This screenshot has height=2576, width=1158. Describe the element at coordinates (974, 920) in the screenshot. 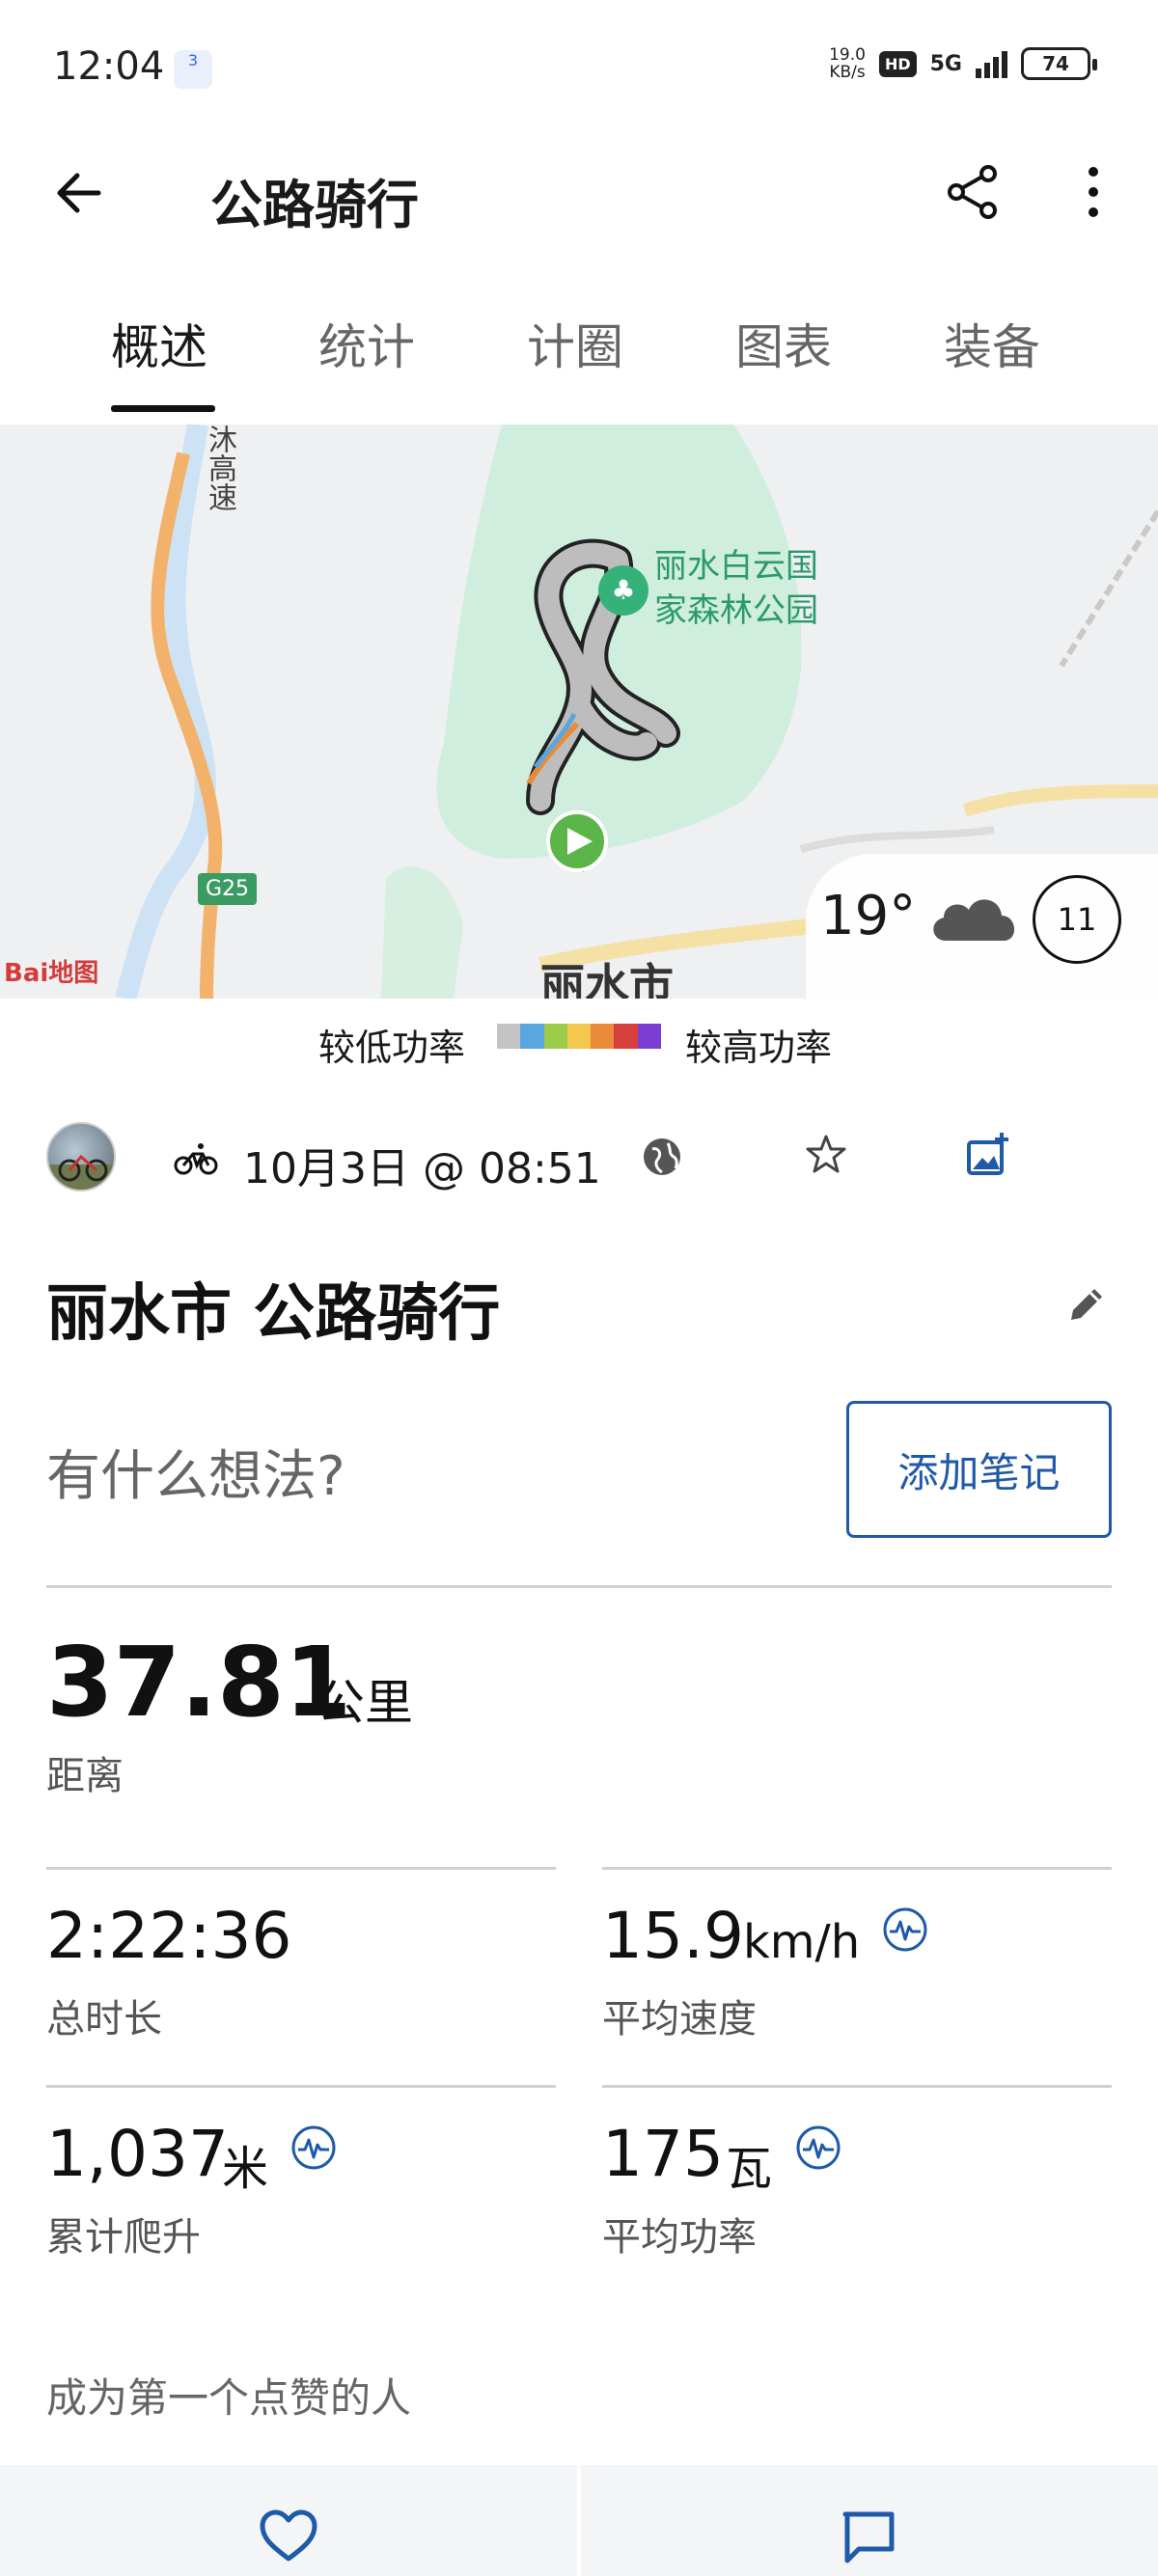

I see `cloud-icon` at that location.